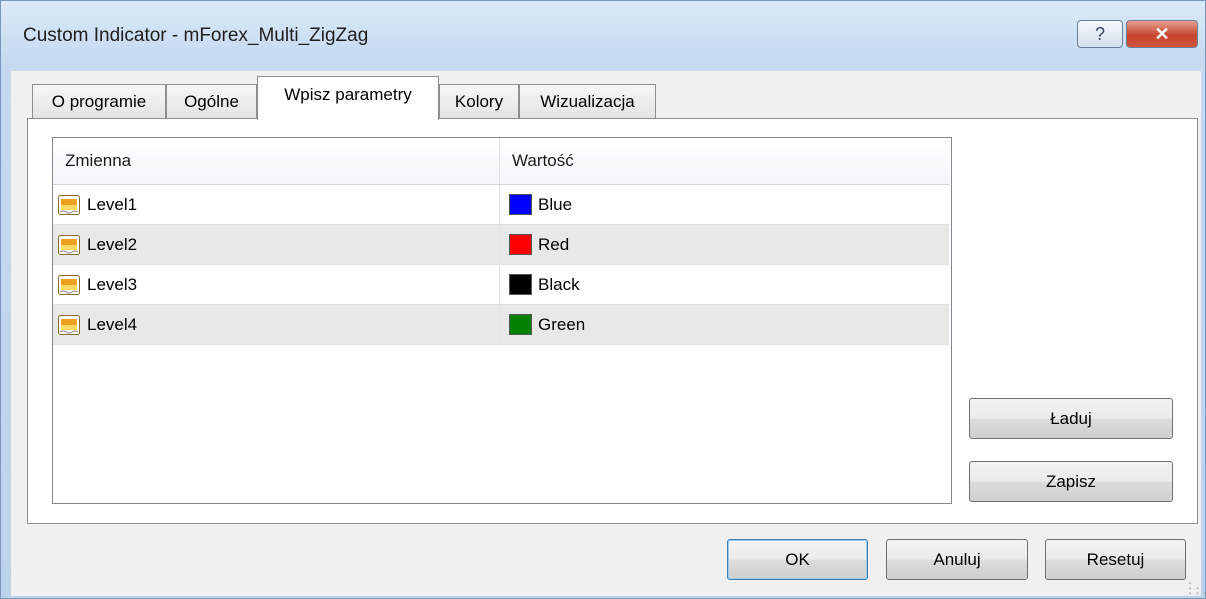  Describe the element at coordinates (562, 324) in the screenshot. I see `value-text: Green` at that location.